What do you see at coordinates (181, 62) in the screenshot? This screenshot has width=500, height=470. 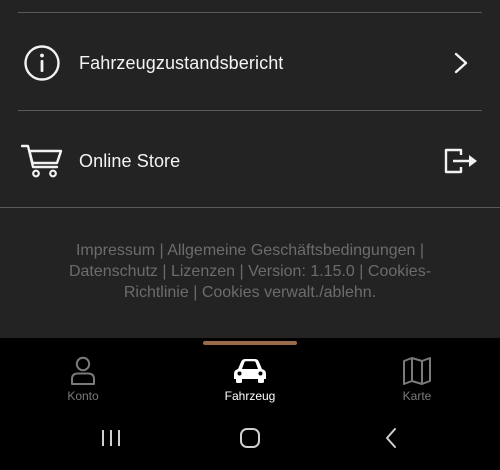 I see `menu-item-label: Fahrzeugzustandsbericht` at bounding box center [181, 62].